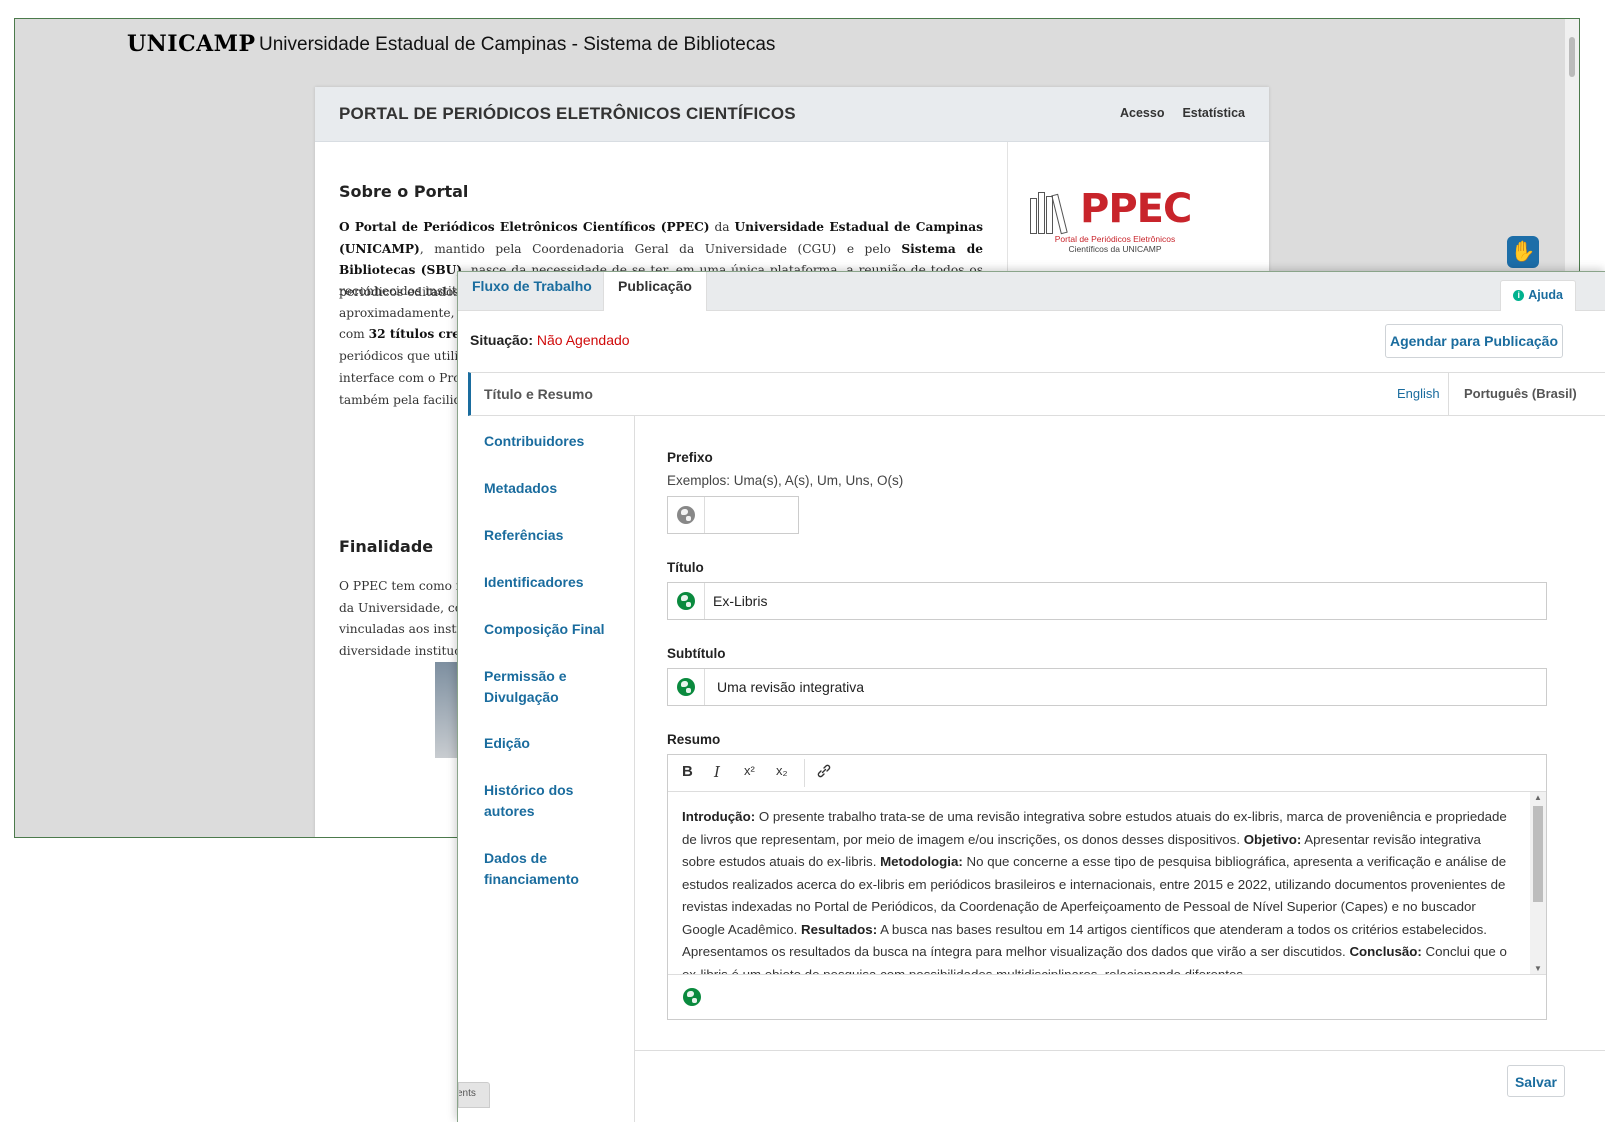 Image resolution: width=1605 pixels, height=1122 pixels. Describe the element at coordinates (921, 861) in the screenshot. I see `abstract-method-label: Metodologia:` at that location.